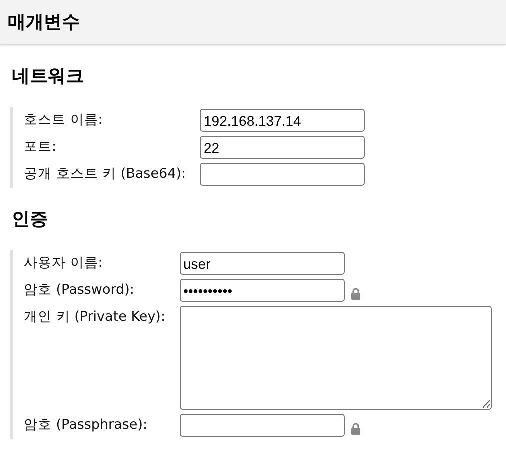 The width and height of the screenshot is (506, 455). What do you see at coordinates (283, 174) in the screenshot?
I see `input-field` at bounding box center [283, 174].